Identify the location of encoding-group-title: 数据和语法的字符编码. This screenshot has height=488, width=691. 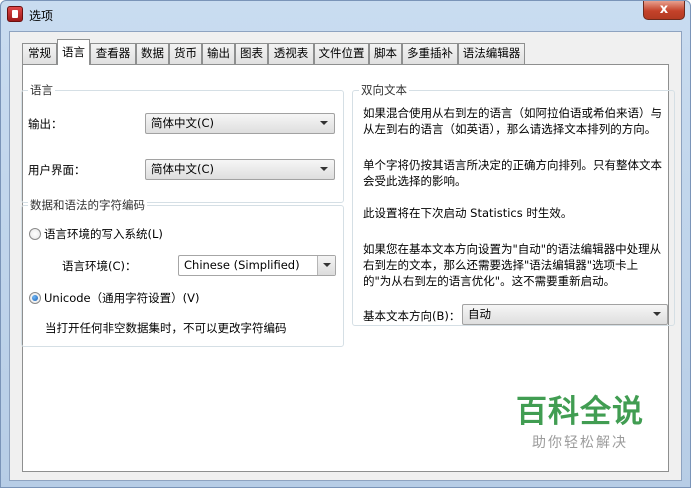
(87, 205).